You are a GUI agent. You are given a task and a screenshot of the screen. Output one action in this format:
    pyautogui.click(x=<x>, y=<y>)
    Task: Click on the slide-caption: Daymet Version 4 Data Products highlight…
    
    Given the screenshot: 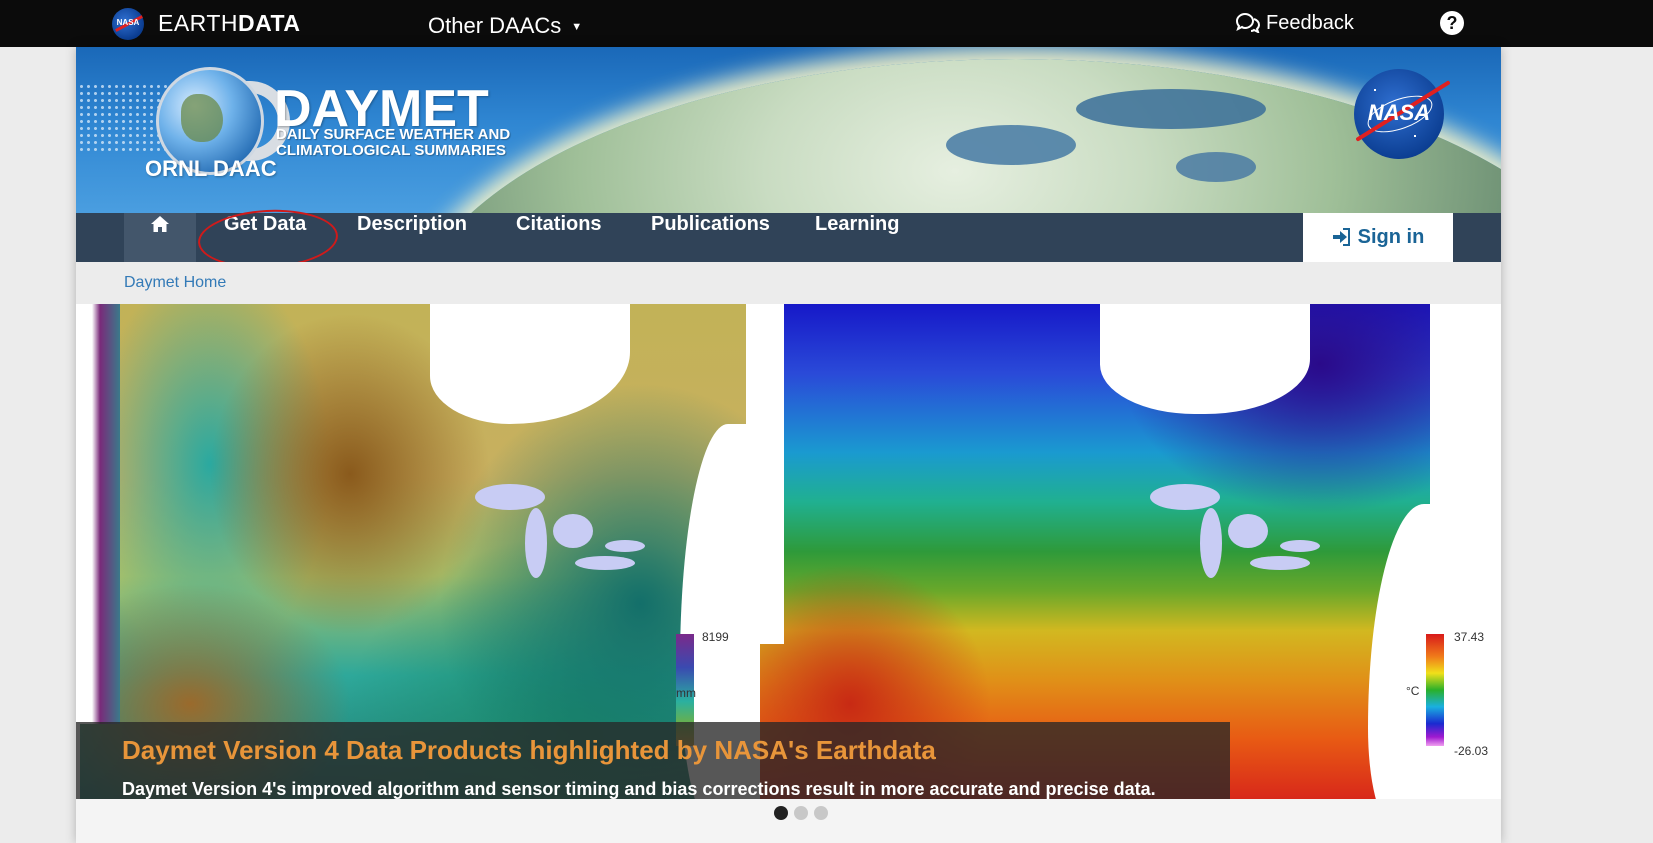 What is the action you would take?
    pyautogui.click(x=653, y=760)
    